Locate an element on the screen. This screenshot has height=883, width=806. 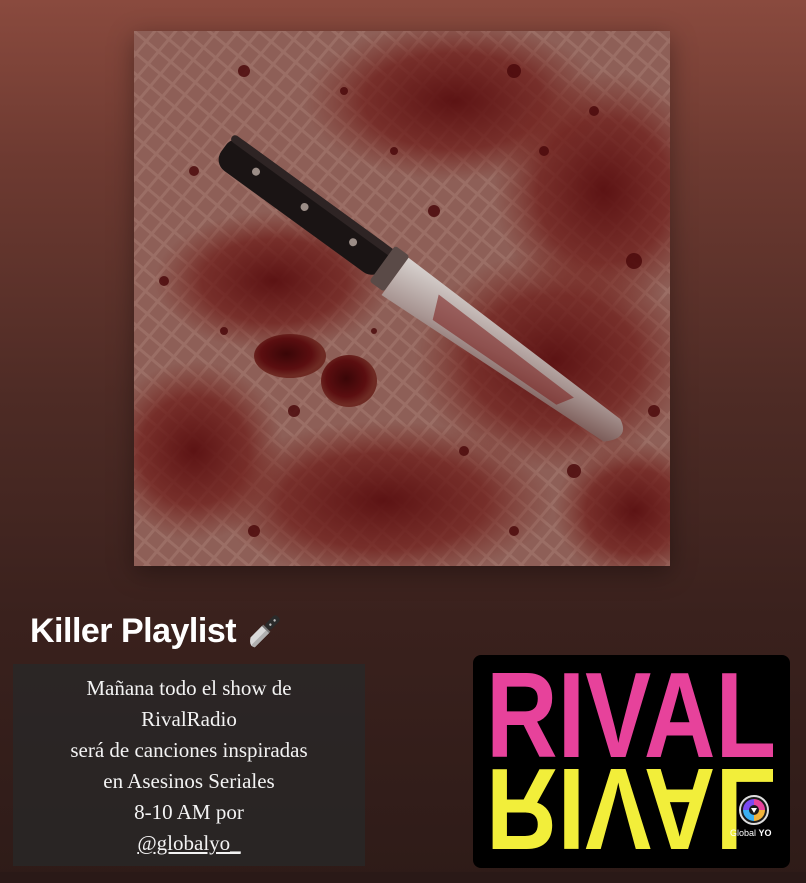
globalyo-logo-icon is located at coordinates (754, 810).